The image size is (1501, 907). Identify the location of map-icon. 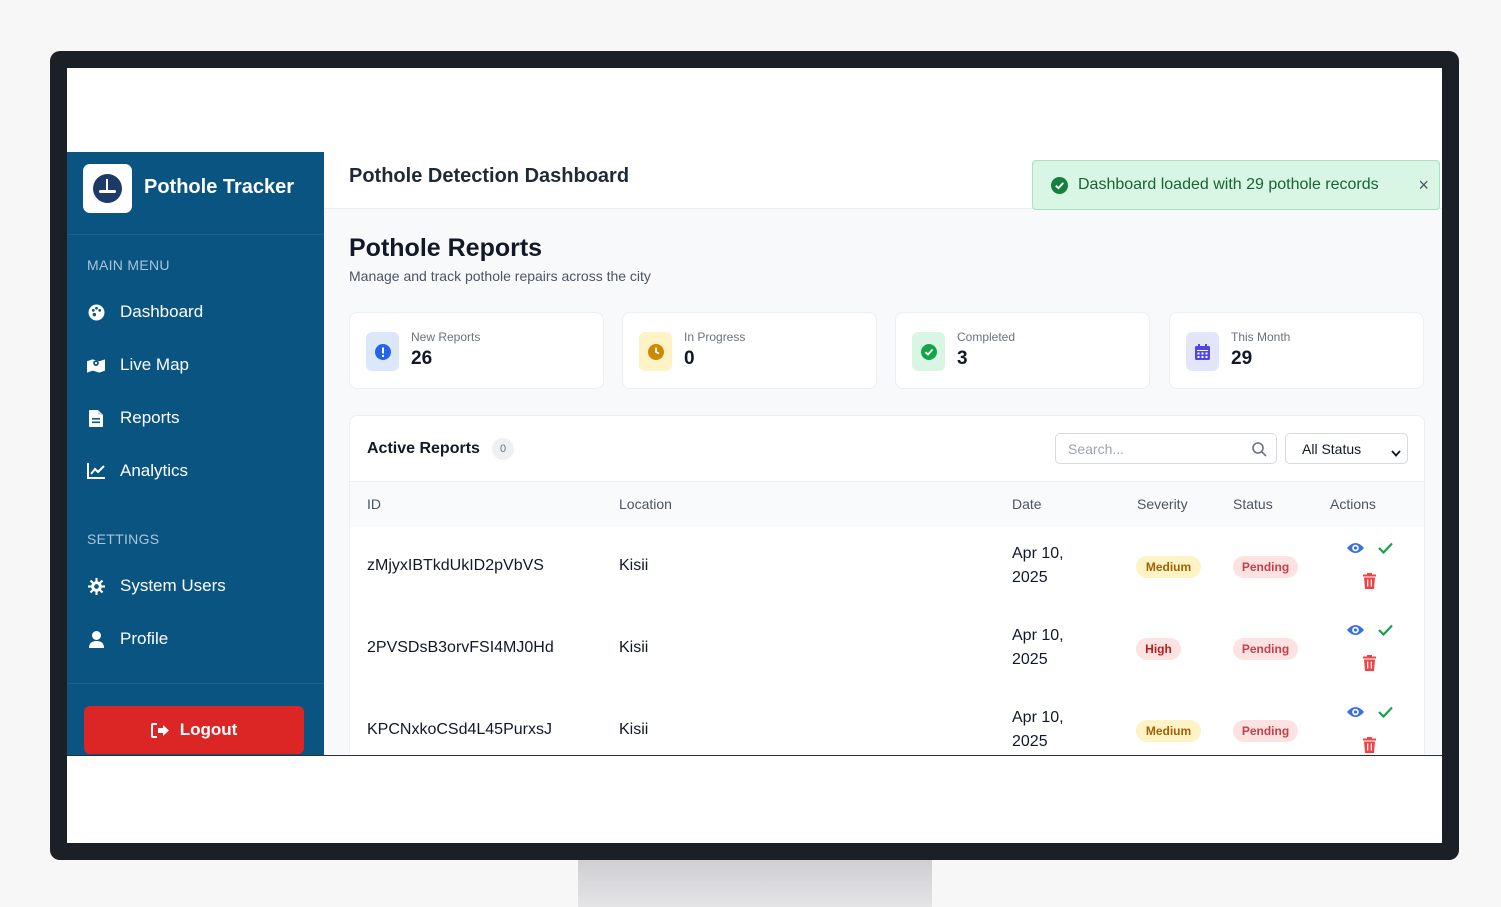
(96, 365).